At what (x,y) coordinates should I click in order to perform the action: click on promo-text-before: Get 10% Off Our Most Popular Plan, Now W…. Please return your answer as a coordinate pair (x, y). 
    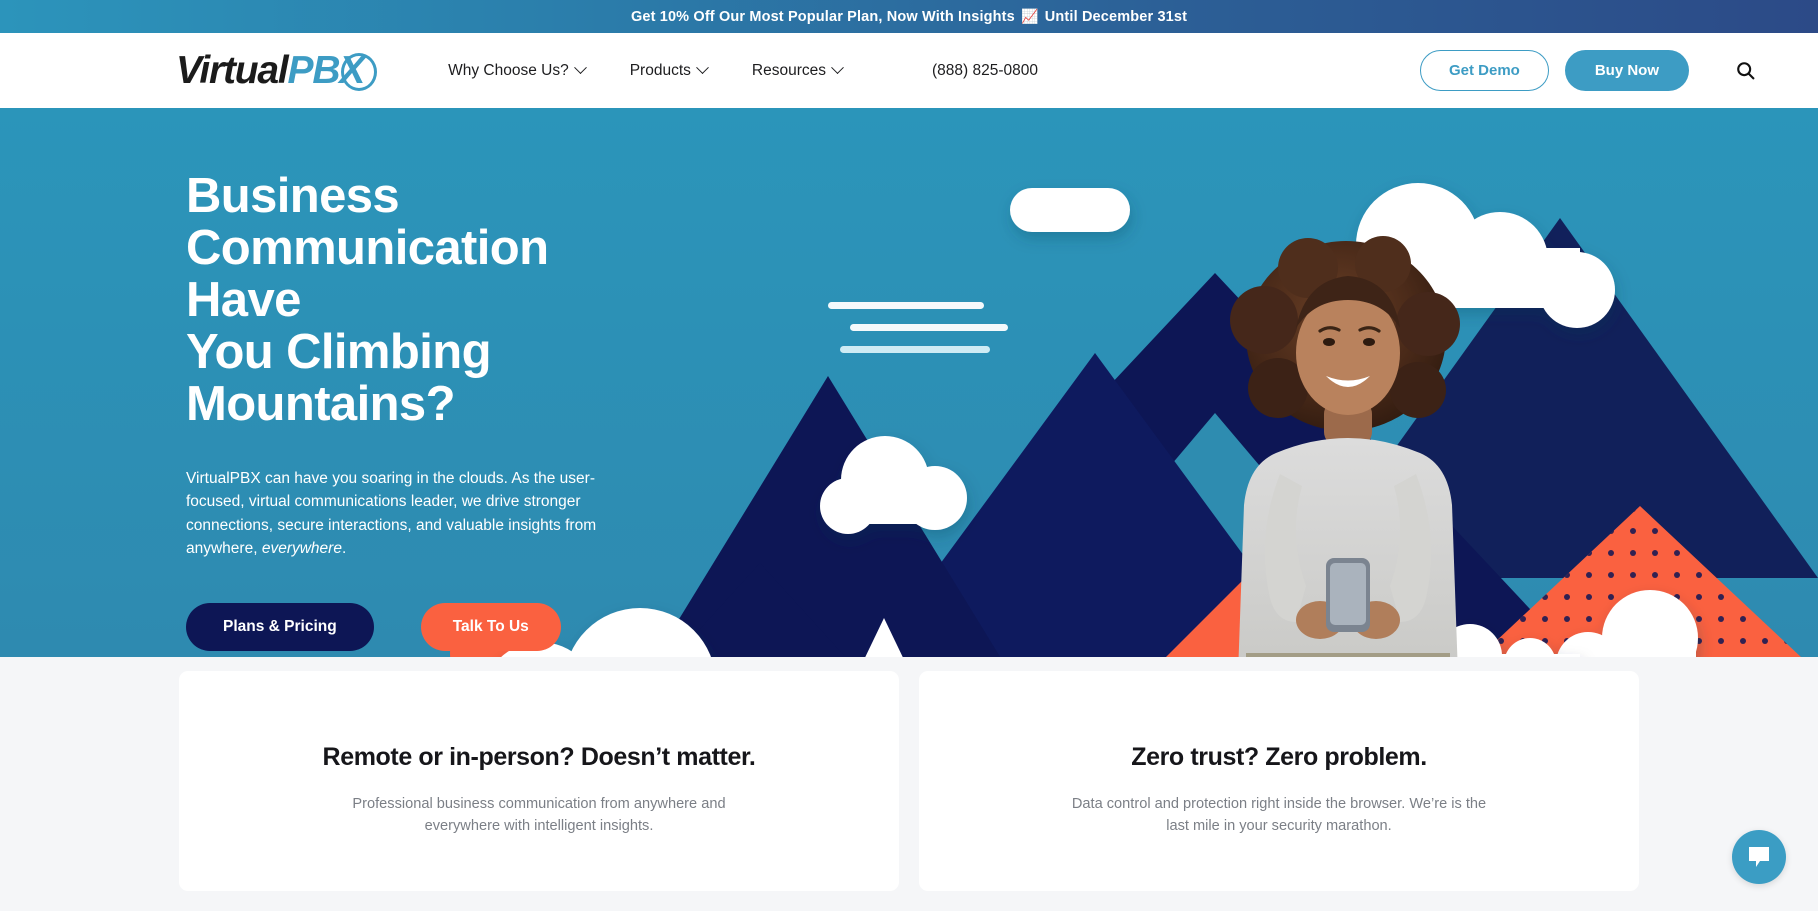
    Looking at the image, I should click on (822, 17).